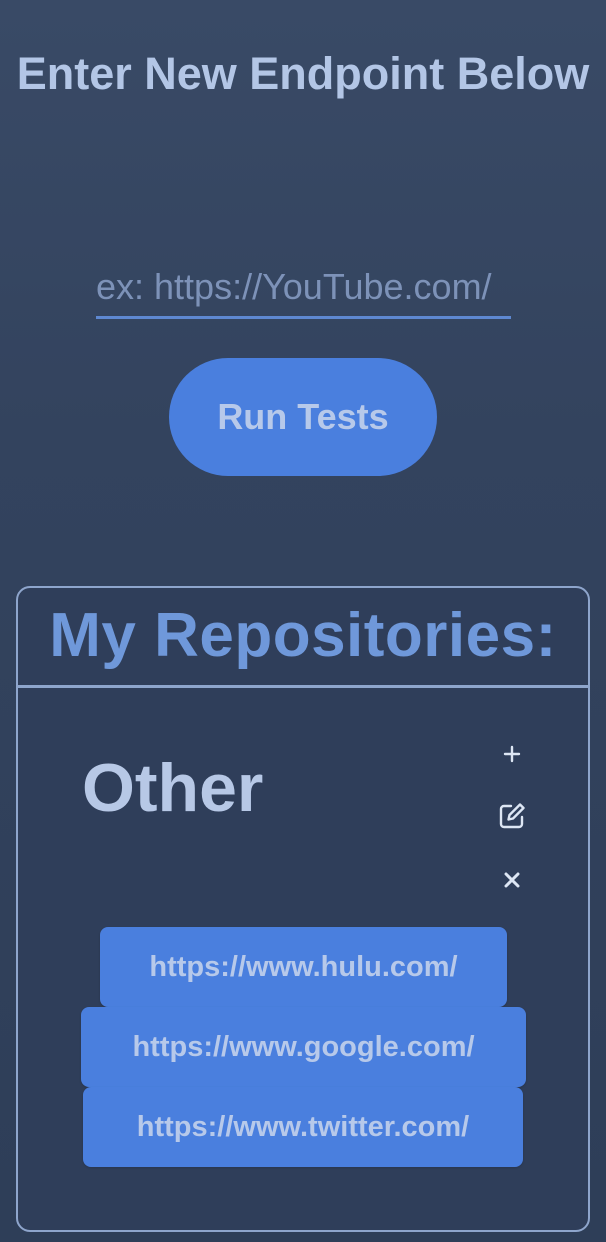  Describe the element at coordinates (303, 638) in the screenshot. I see `repositories-title: My Repositories:` at that location.